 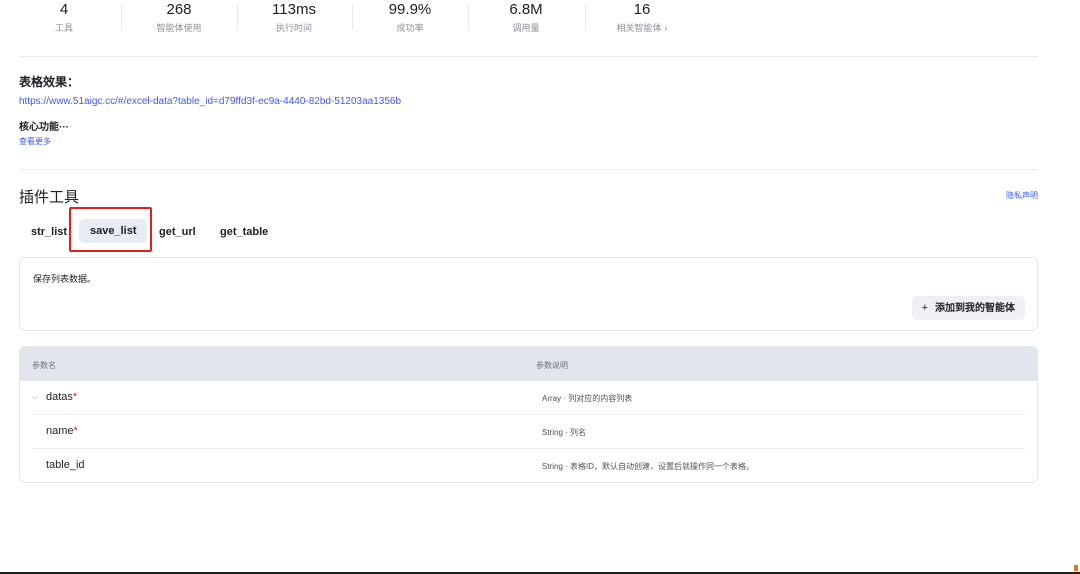 I want to click on param-name-text: datas, so click(x=59, y=397).